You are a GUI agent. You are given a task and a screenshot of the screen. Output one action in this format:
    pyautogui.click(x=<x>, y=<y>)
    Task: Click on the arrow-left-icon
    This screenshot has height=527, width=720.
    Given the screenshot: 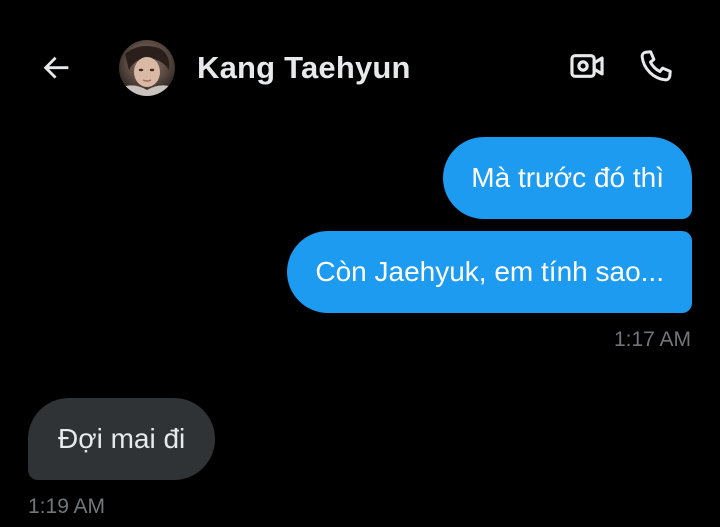 What is the action you would take?
    pyautogui.click(x=57, y=69)
    